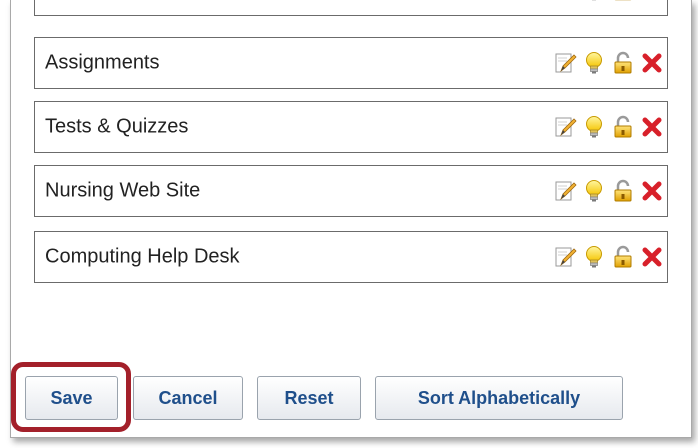  I want to click on tool-row-partial, so click(351, 8).